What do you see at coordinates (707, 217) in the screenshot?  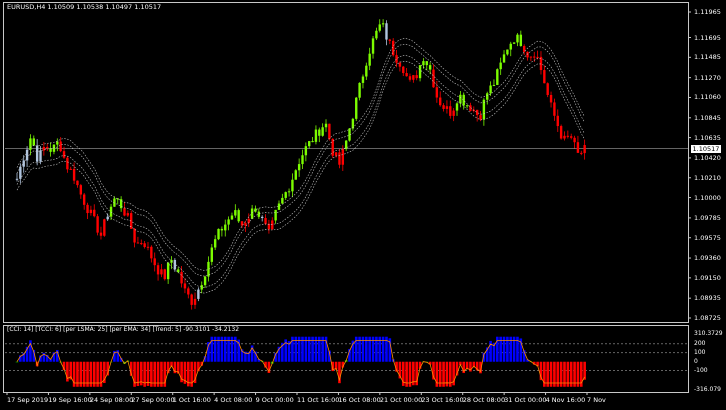 I see `price-tick-label: 1.09785` at bounding box center [707, 217].